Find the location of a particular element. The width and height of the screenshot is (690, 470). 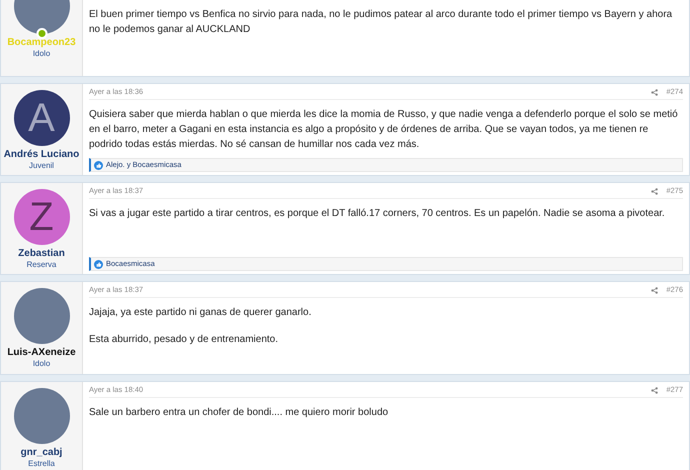

post-text: El buen primer tiempo vs Benfica no sirvio para nada, no le pudimos patear al arco durante todo el primer tiempo vs Bayern y ahora no le podemos ganar al AUCKLAND is located at coordinates (381, 22).